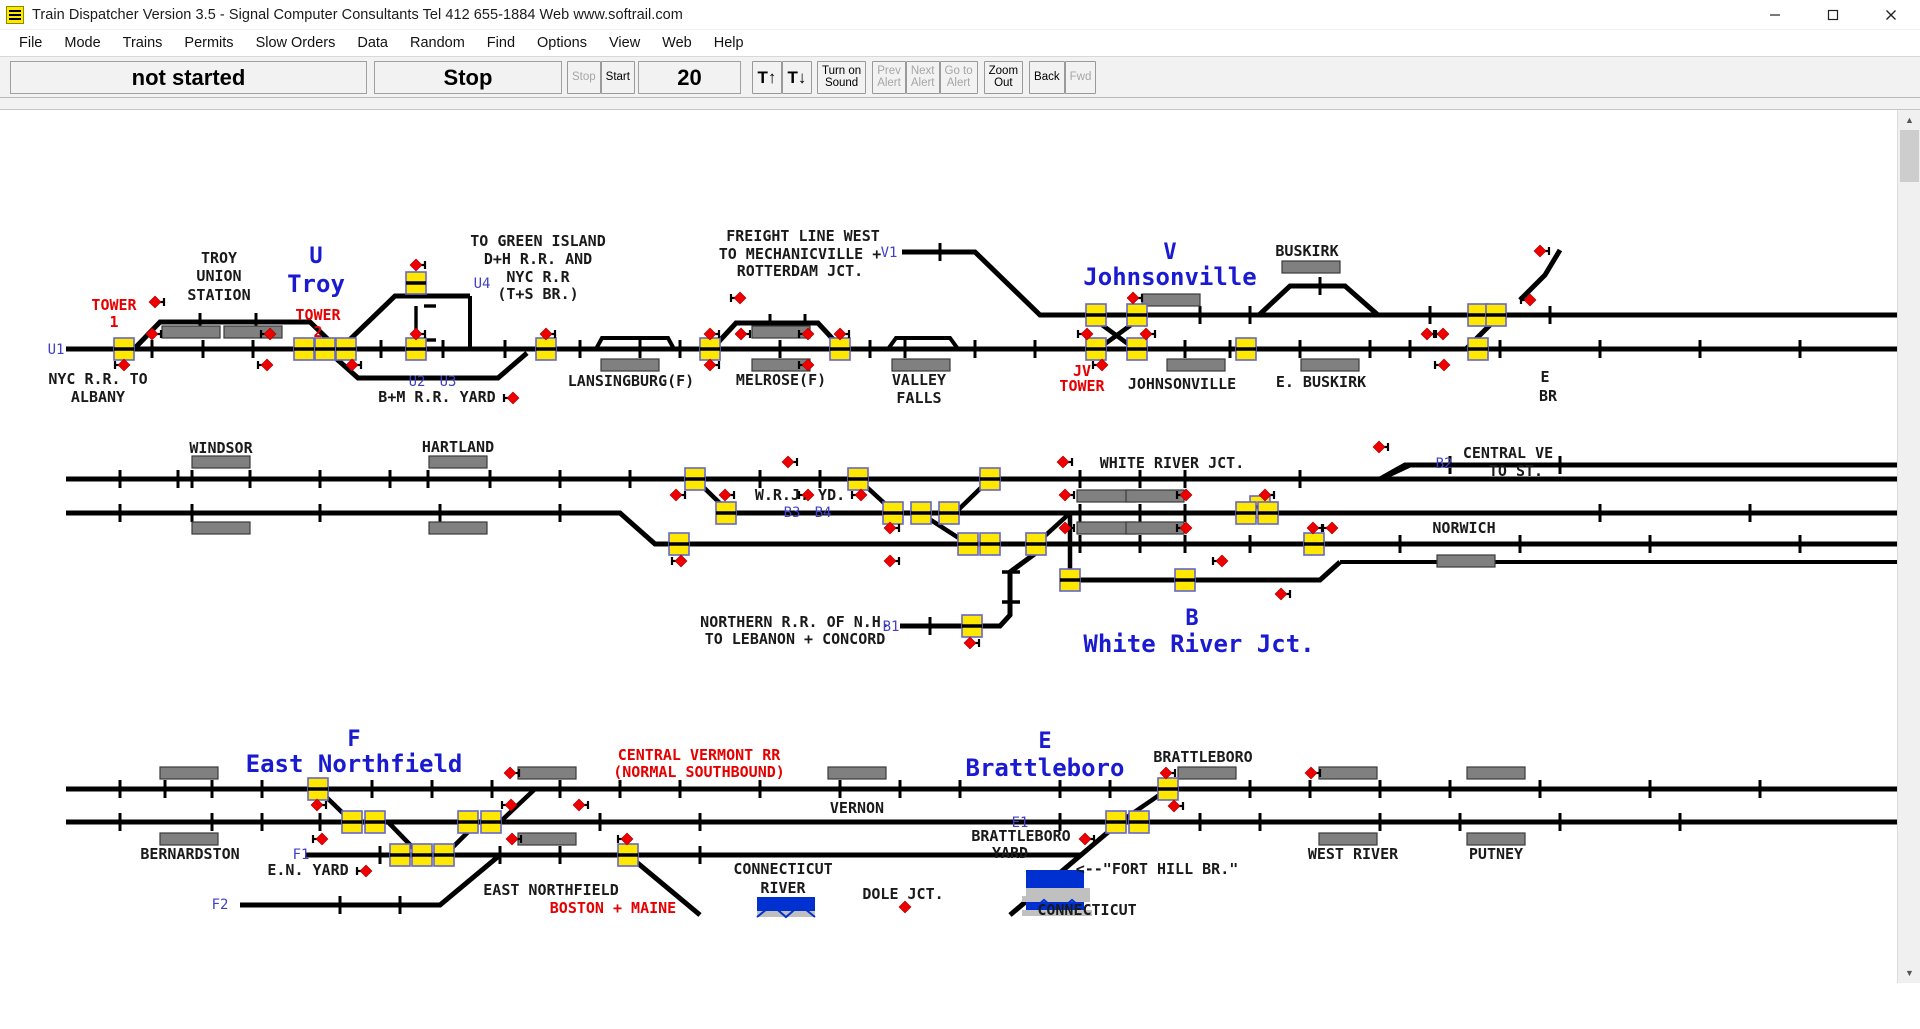 The width and height of the screenshot is (1920, 1029). Describe the element at coordinates (1080, 77) in the screenshot. I see `fwd-button: Fwd` at that location.